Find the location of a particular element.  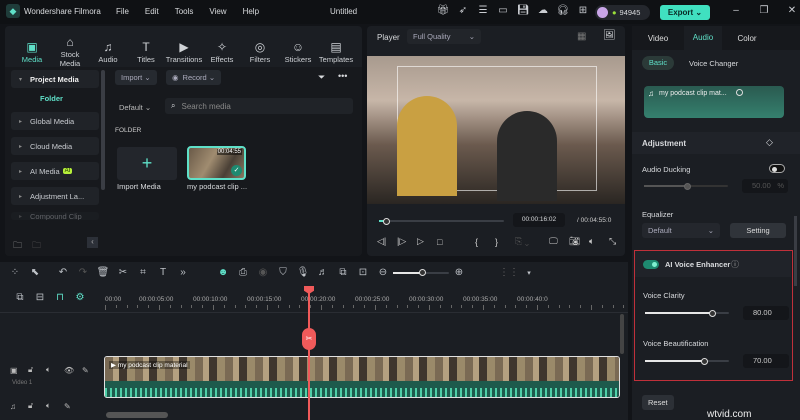

tool-transitions: ▶ Transitions is located at coordinates (184, 52).